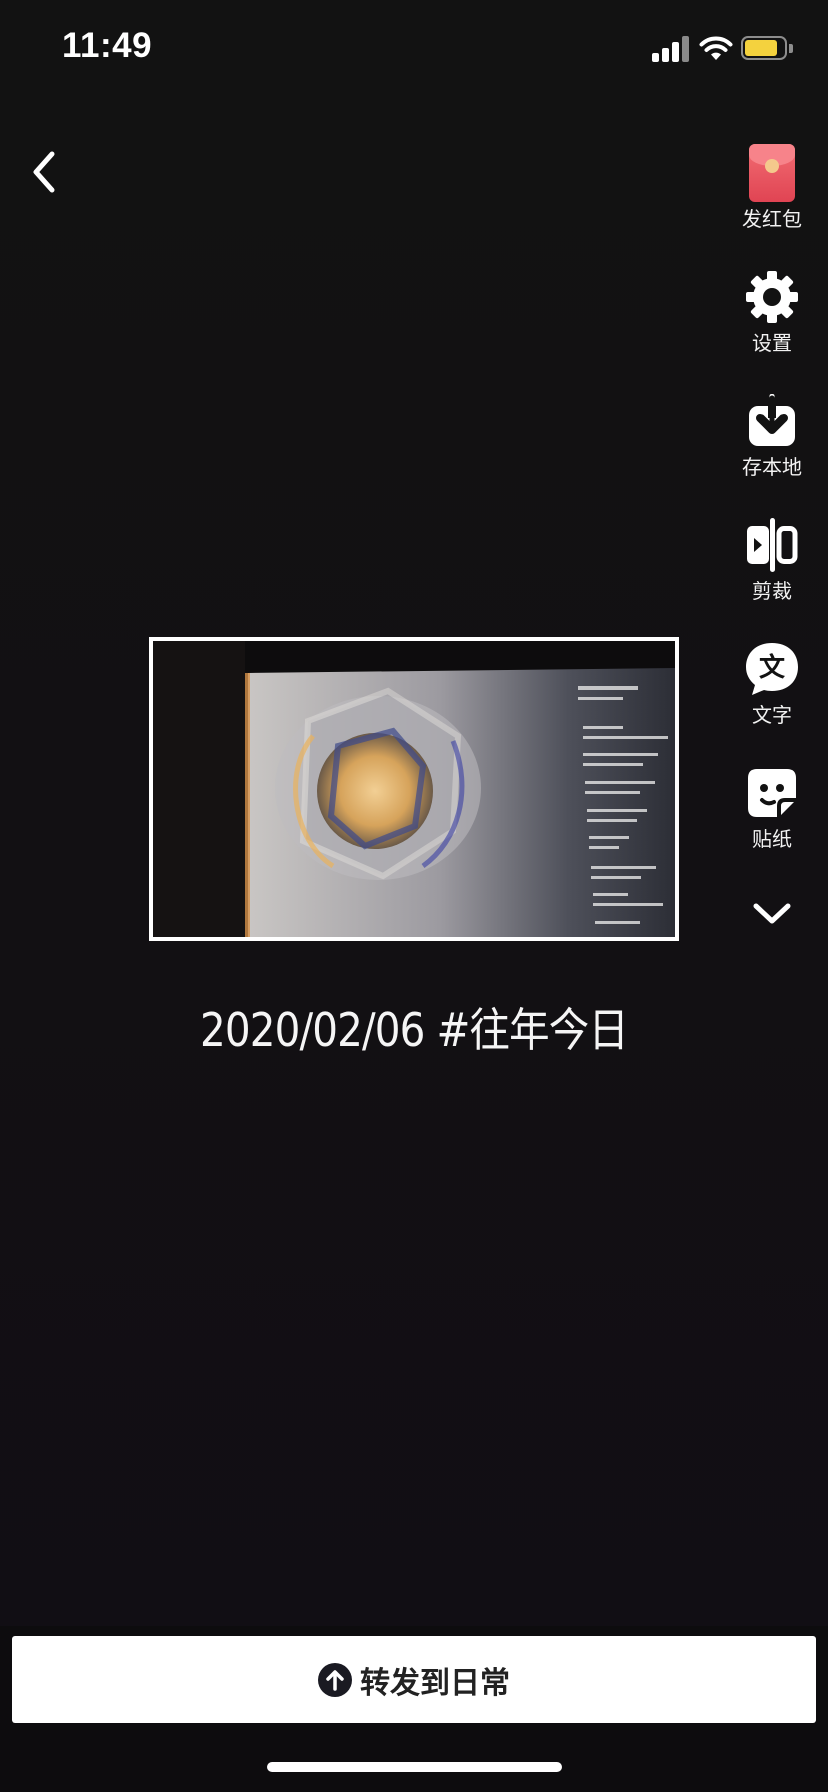  I want to click on battery-level, so click(761, 48).